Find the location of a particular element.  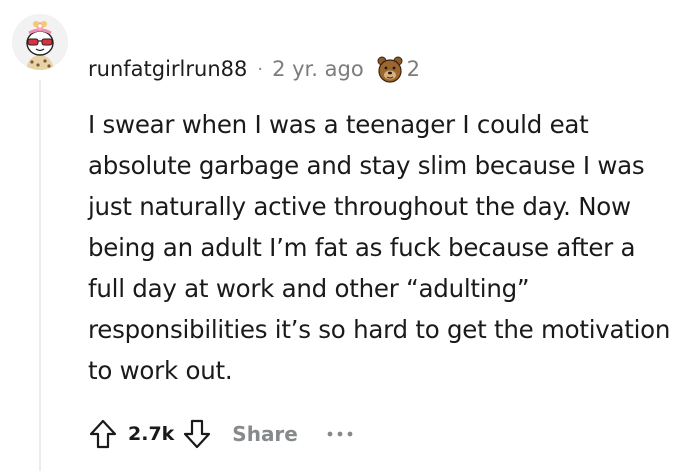

award-count: 2 is located at coordinates (413, 69).